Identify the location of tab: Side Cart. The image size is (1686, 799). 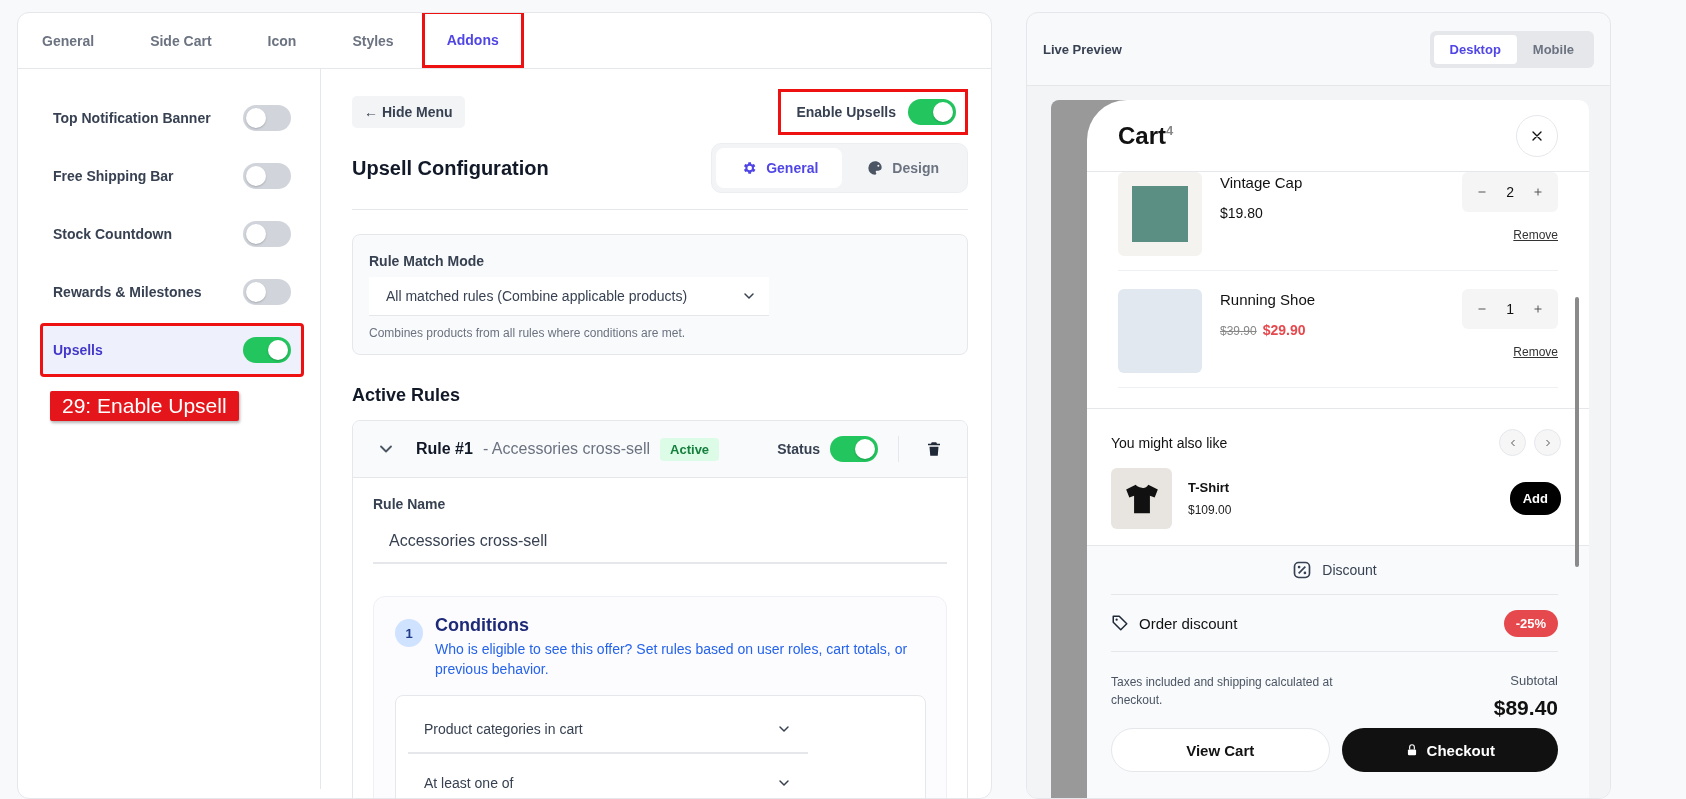
(181, 40).